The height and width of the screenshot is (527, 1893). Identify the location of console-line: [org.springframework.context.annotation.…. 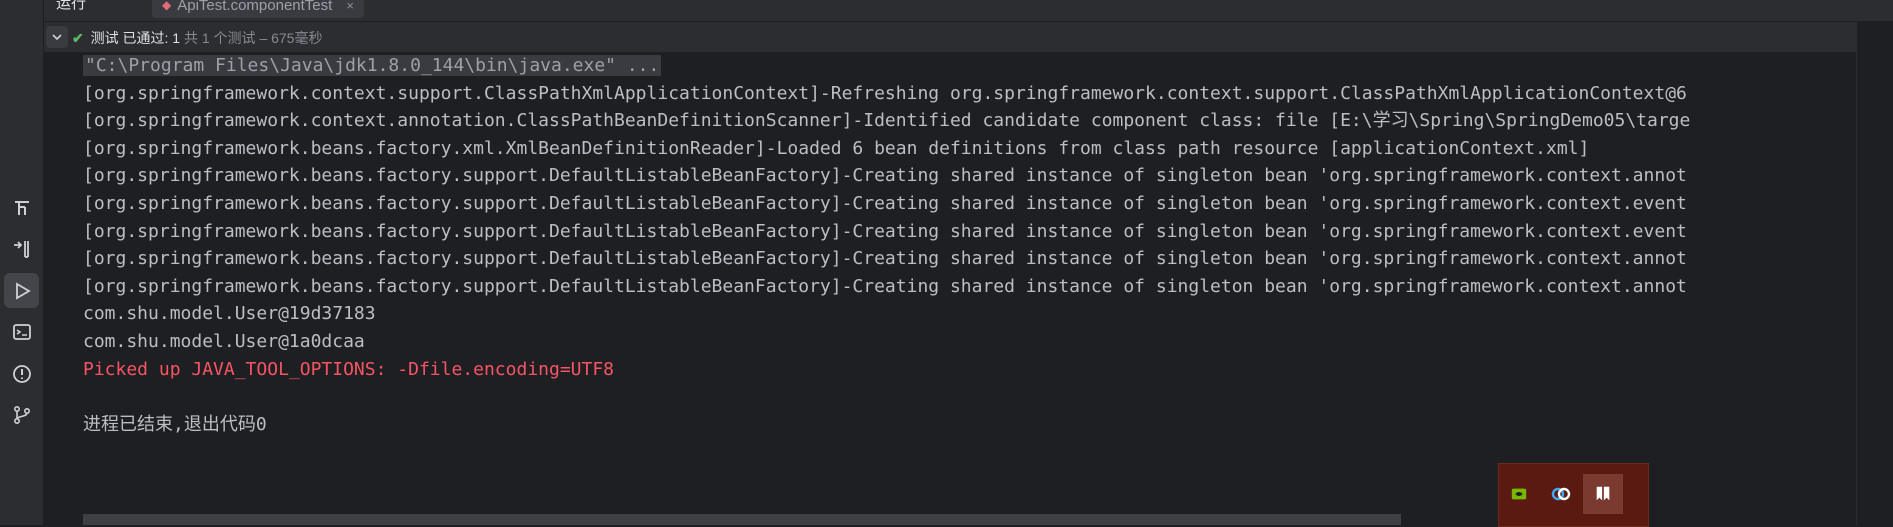
(886, 121).